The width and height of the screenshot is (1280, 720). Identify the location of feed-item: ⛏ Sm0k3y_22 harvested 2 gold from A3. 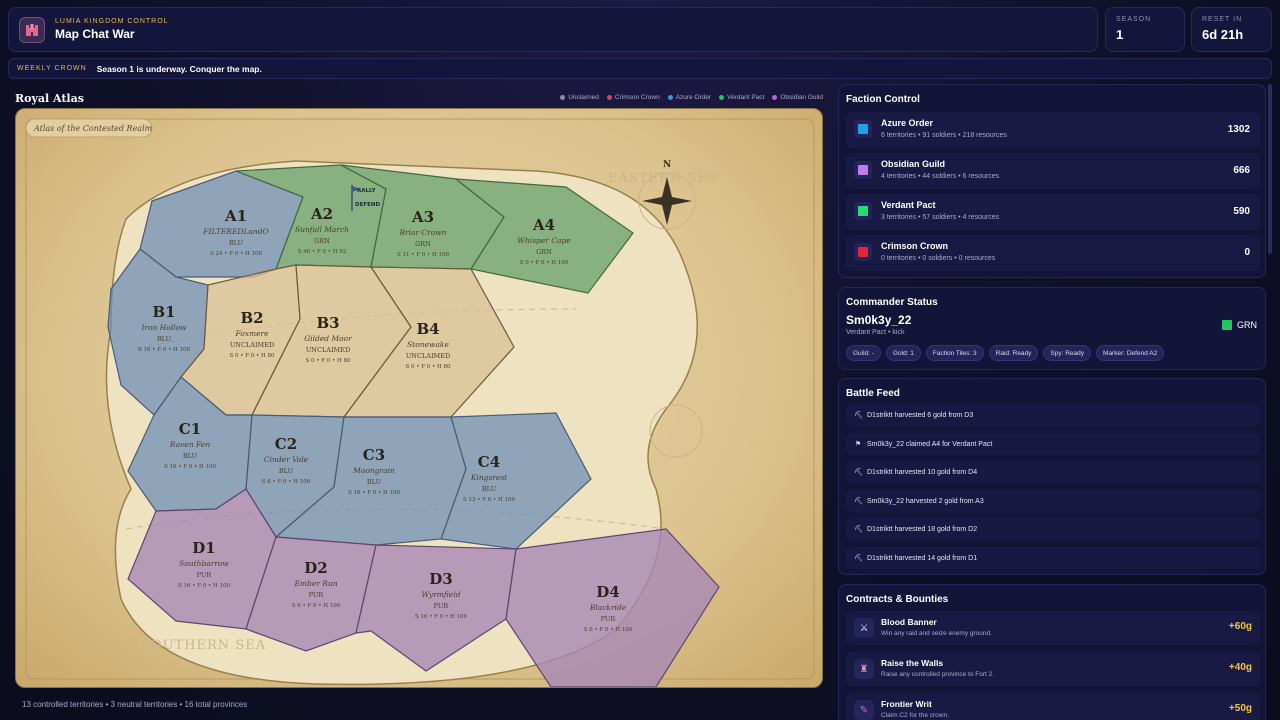
(1053, 501).